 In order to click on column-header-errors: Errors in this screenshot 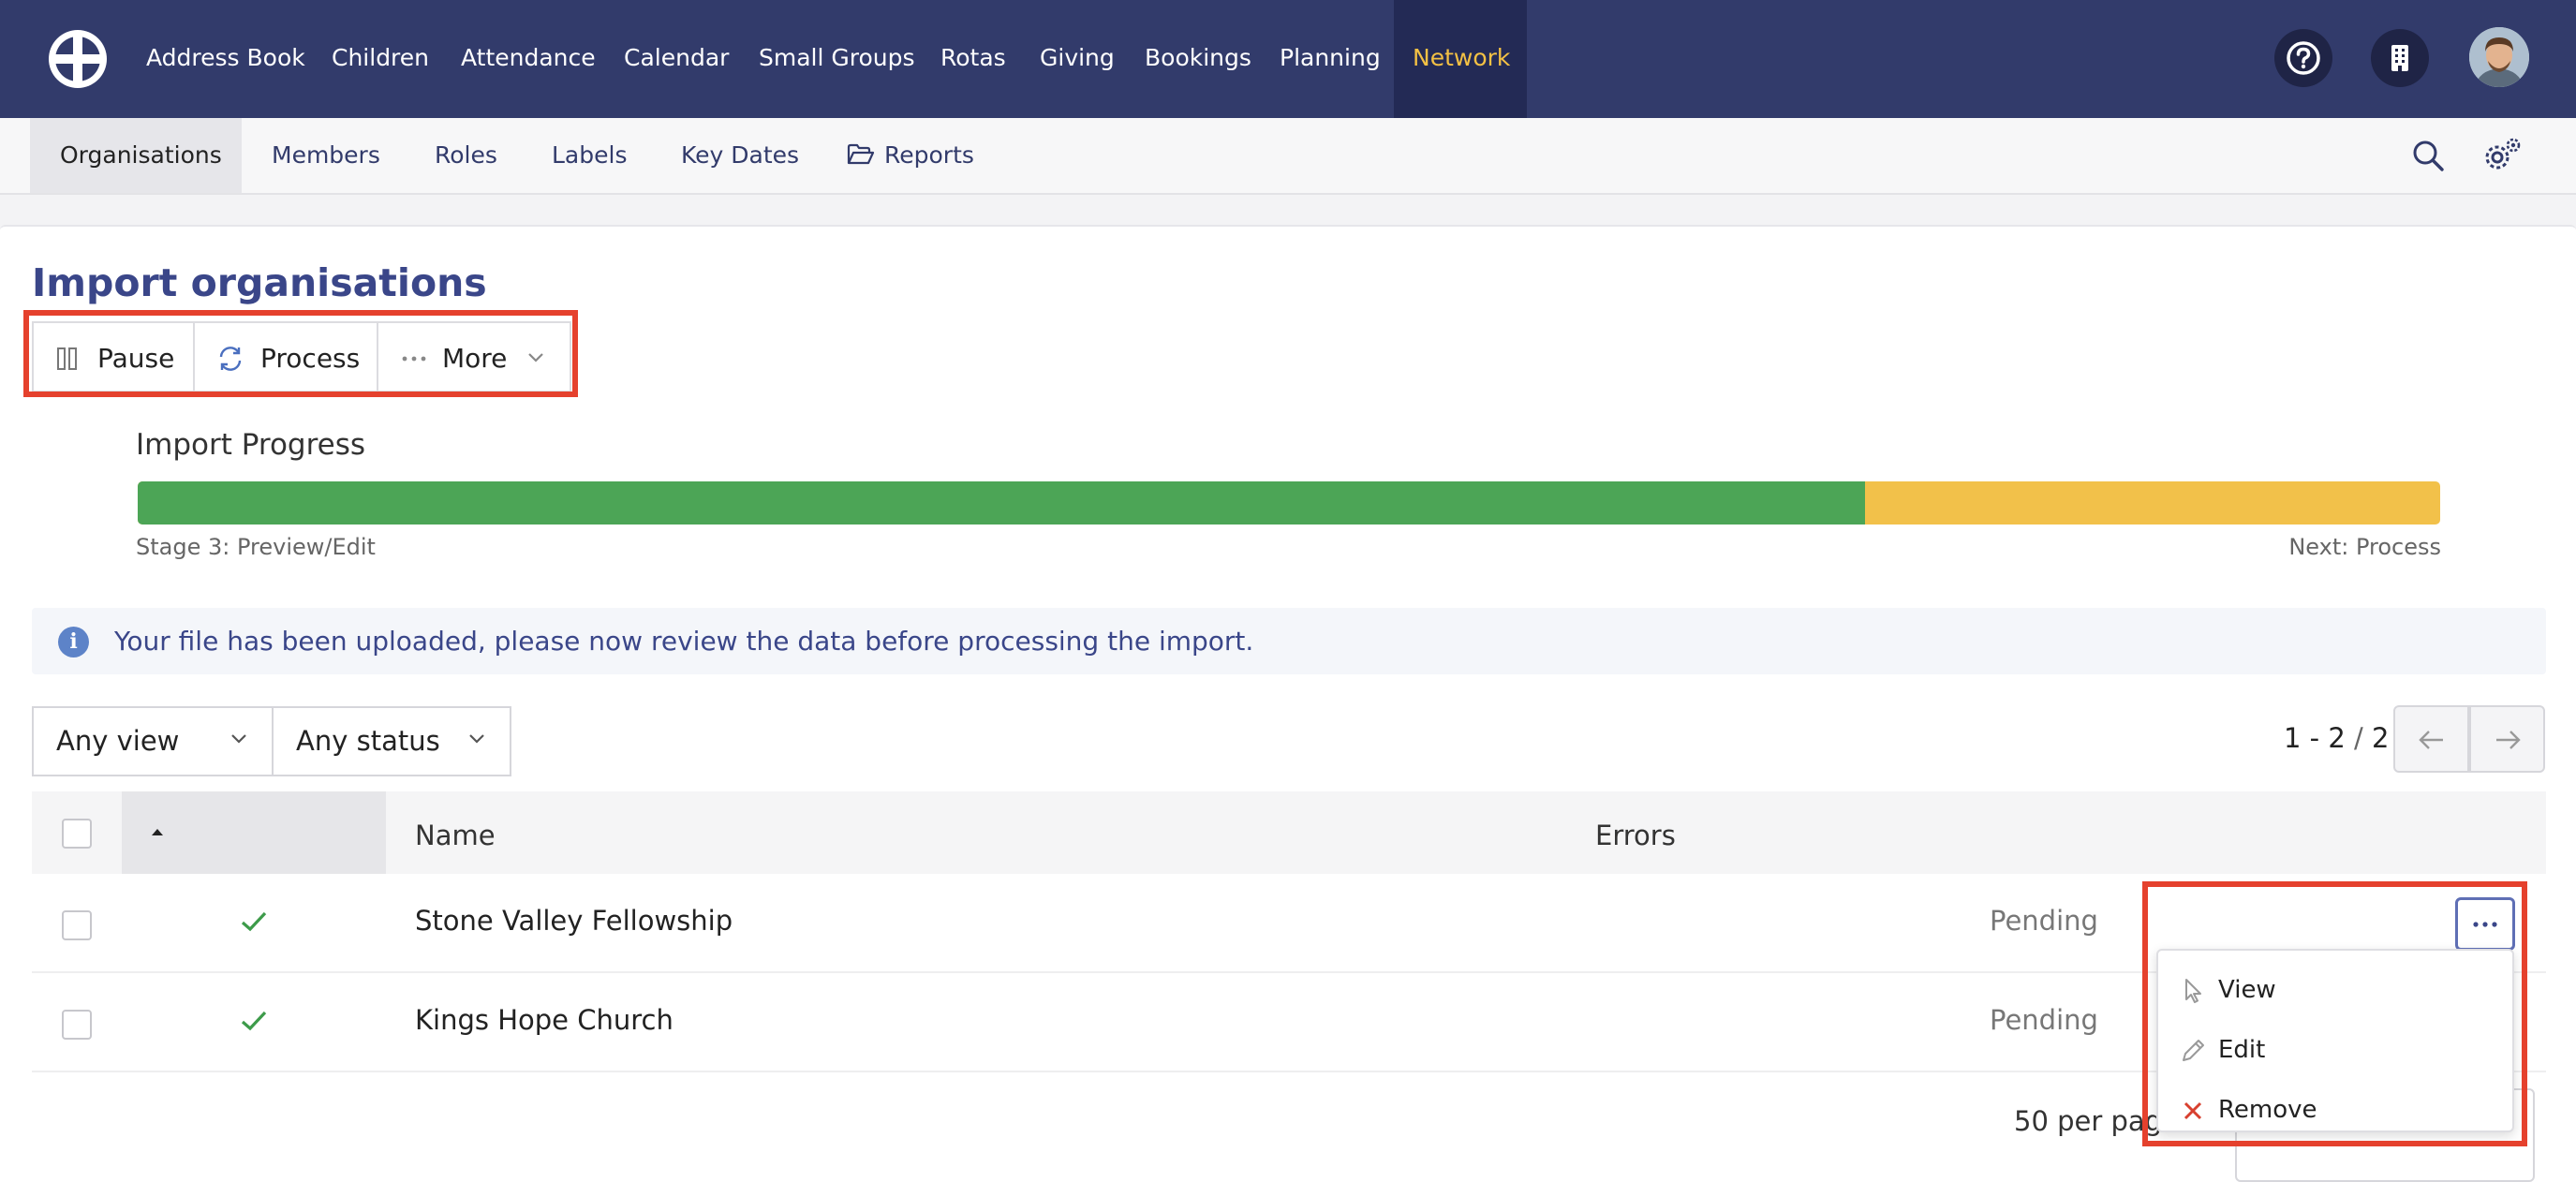, I will do `click(1635, 835)`.